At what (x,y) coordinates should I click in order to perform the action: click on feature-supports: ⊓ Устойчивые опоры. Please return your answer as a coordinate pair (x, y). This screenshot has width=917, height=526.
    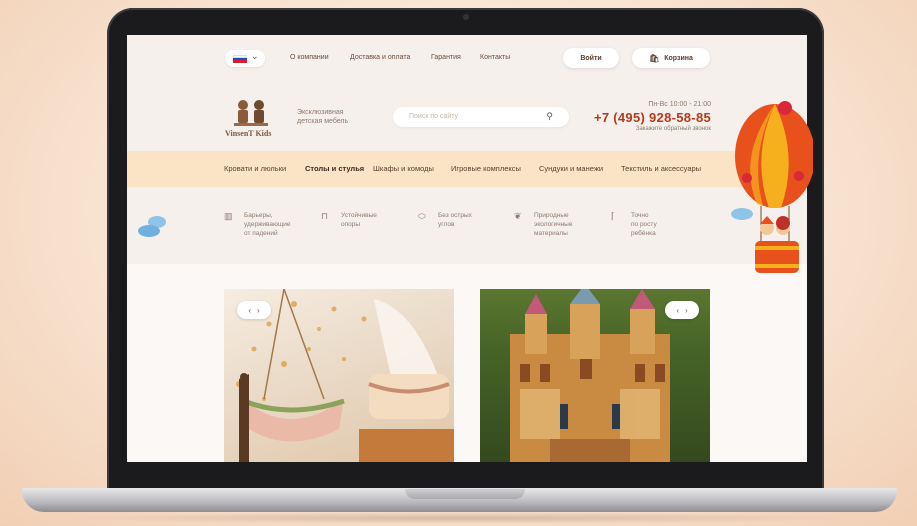
    Looking at the image, I should click on (361, 220).